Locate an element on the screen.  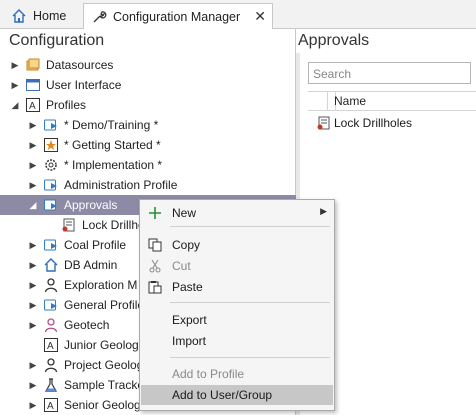
tree-item-label: Senior Geolog is located at coordinates (102, 405).